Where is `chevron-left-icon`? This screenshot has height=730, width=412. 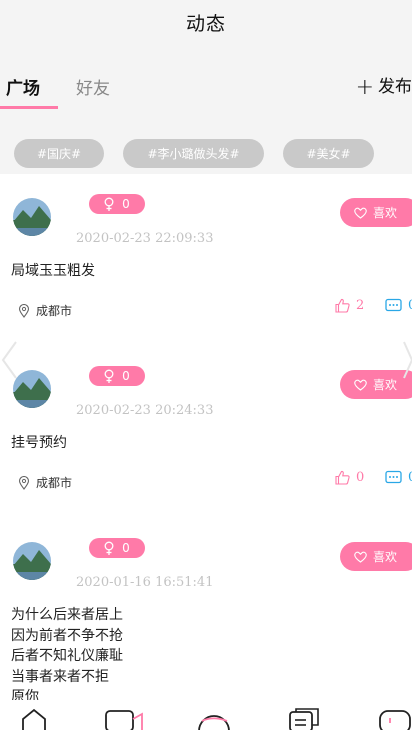 chevron-left-icon is located at coordinates (10, 360).